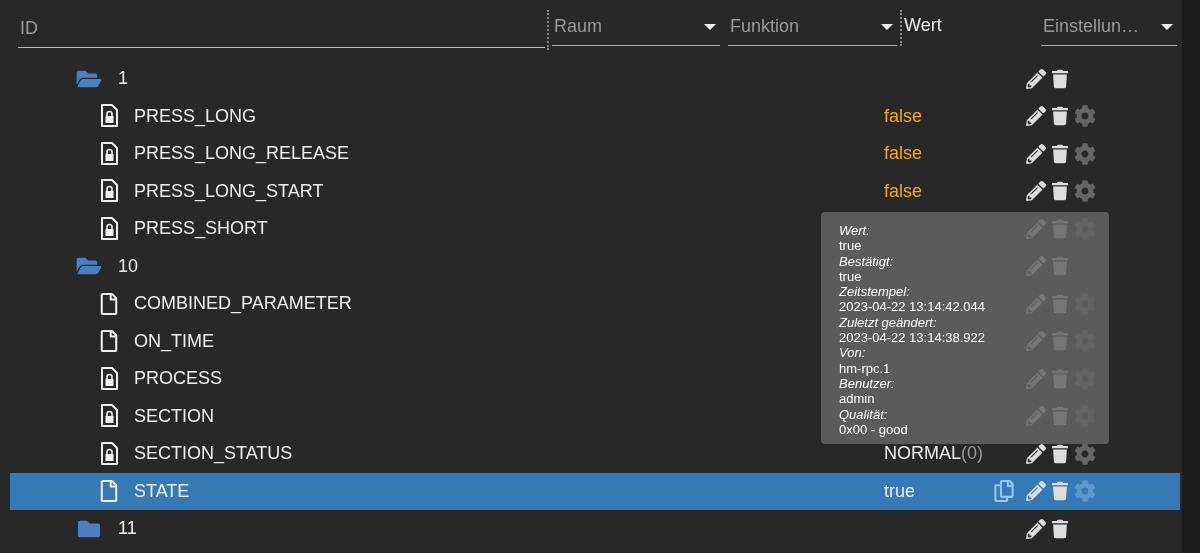  I want to click on state-value: true, so click(900, 490).